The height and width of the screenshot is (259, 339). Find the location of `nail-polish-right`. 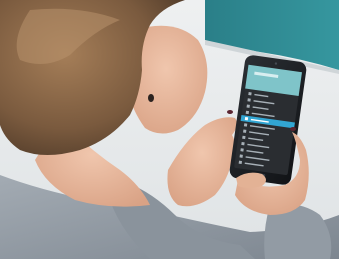

nail-polish-right is located at coordinates (293, 129).